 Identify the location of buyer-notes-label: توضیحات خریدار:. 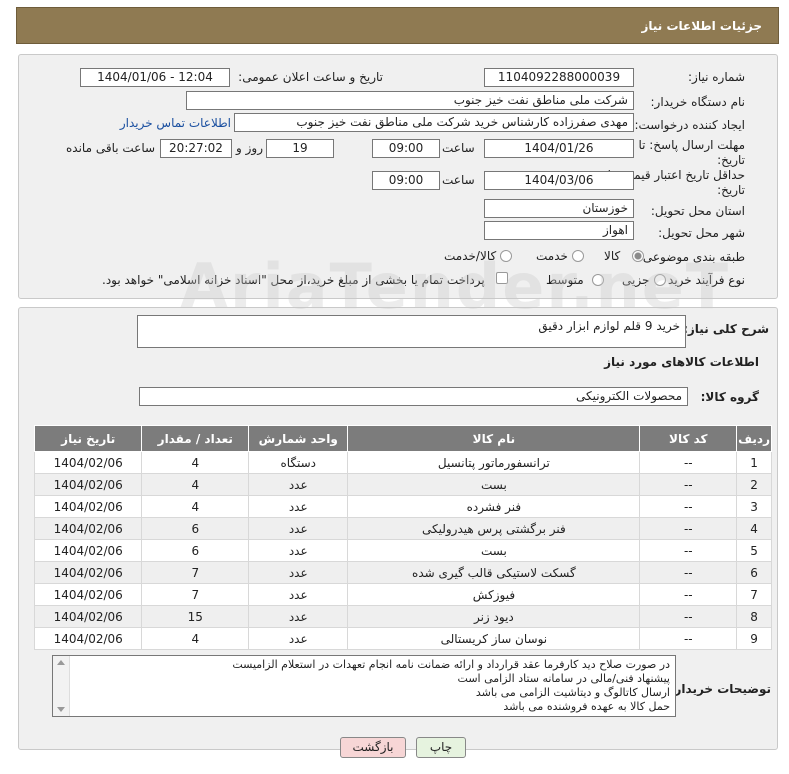
(720, 689).